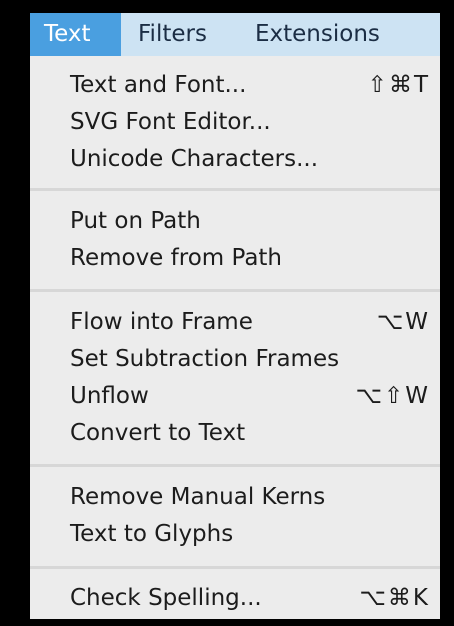  What do you see at coordinates (235, 221) in the screenshot?
I see `menu-item-put-on-path: Put on Path` at bounding box center [235, 221].